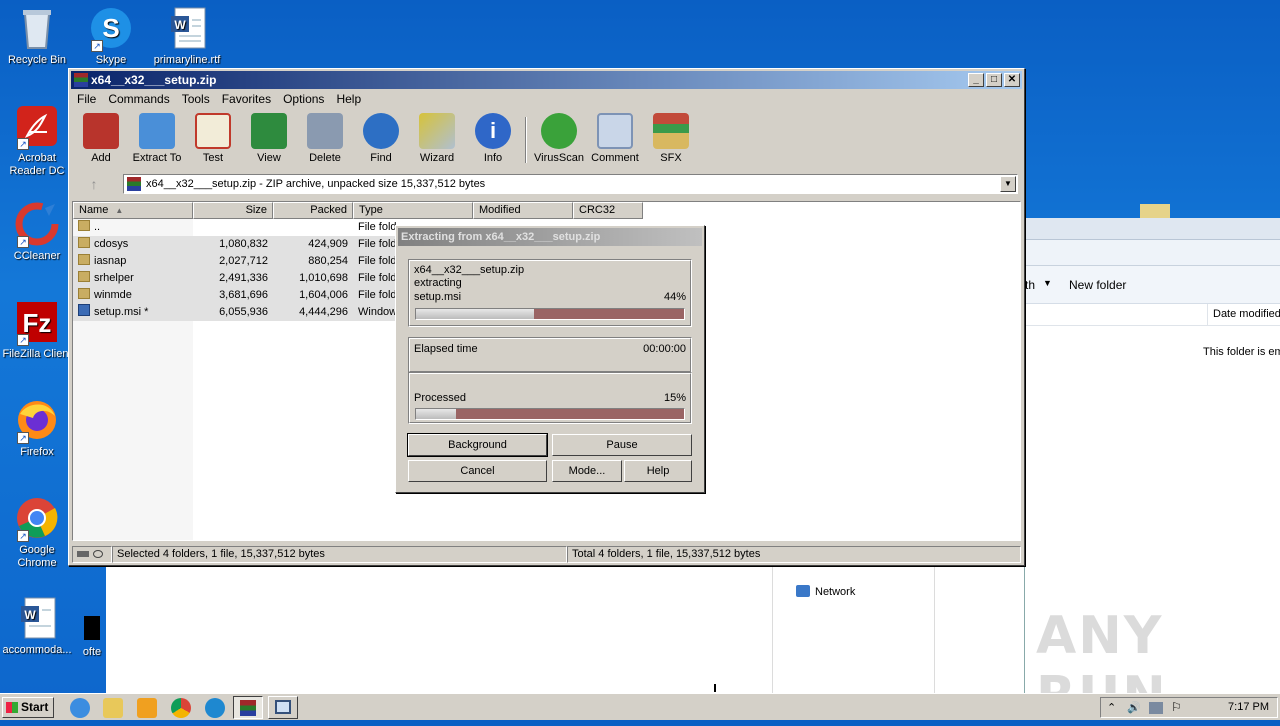 The image size is (1280, 726). What do you see at coordinates (80, 708) in the screenshot?
I see `ie-icon` at bounding box center [80, 708].